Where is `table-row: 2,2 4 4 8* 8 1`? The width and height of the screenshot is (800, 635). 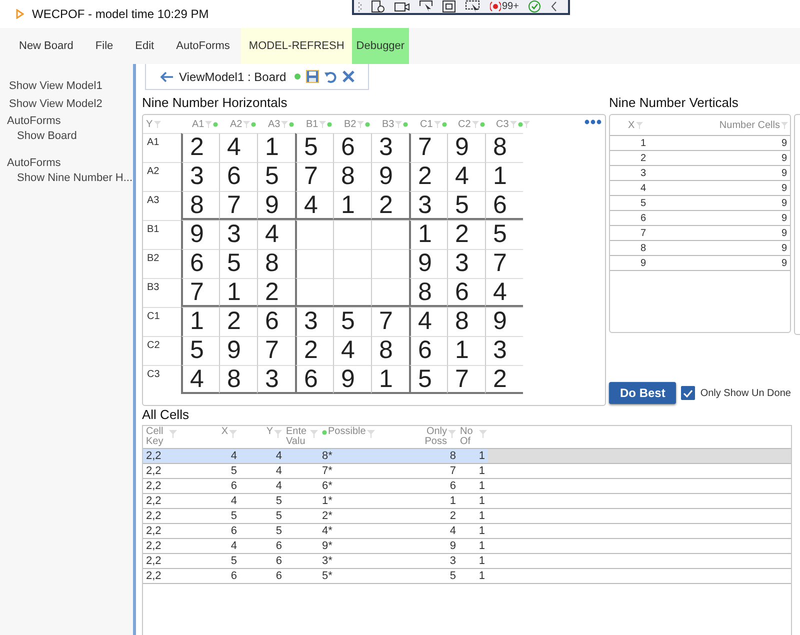 table-row: 2,2 4 4 8* 8 1 is located at coordinates (467, 456).